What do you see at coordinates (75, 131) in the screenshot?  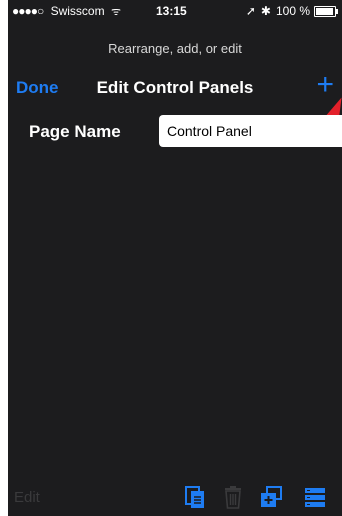 I see `page-name-label: Page Name` at bounding box center [75, 131].